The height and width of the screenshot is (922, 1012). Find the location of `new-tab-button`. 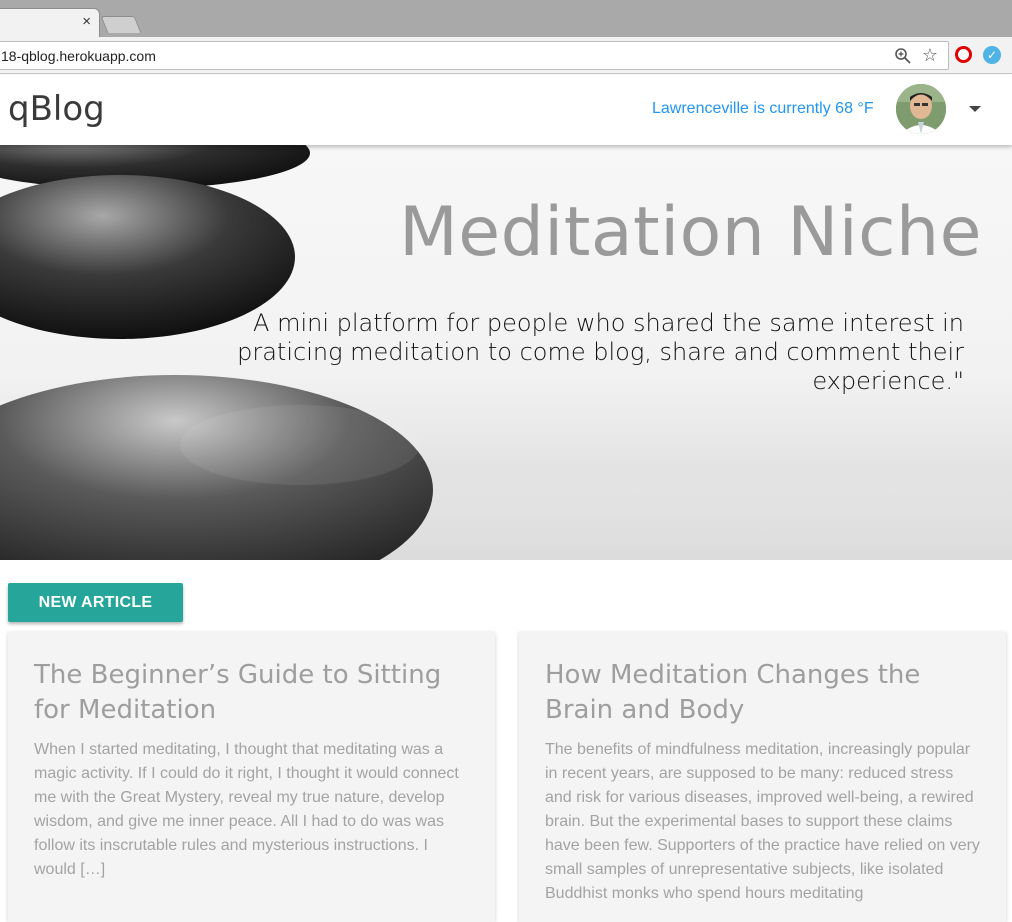

new-tab-button is located at coordinates (121, 24).